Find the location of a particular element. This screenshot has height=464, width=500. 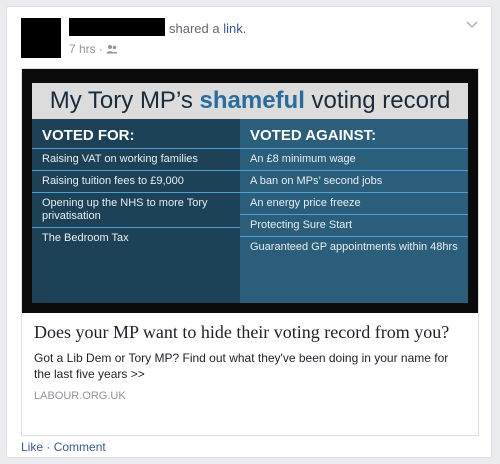

link-domain: LABOUR.ORG.UK is located at coordinates (80, 396).